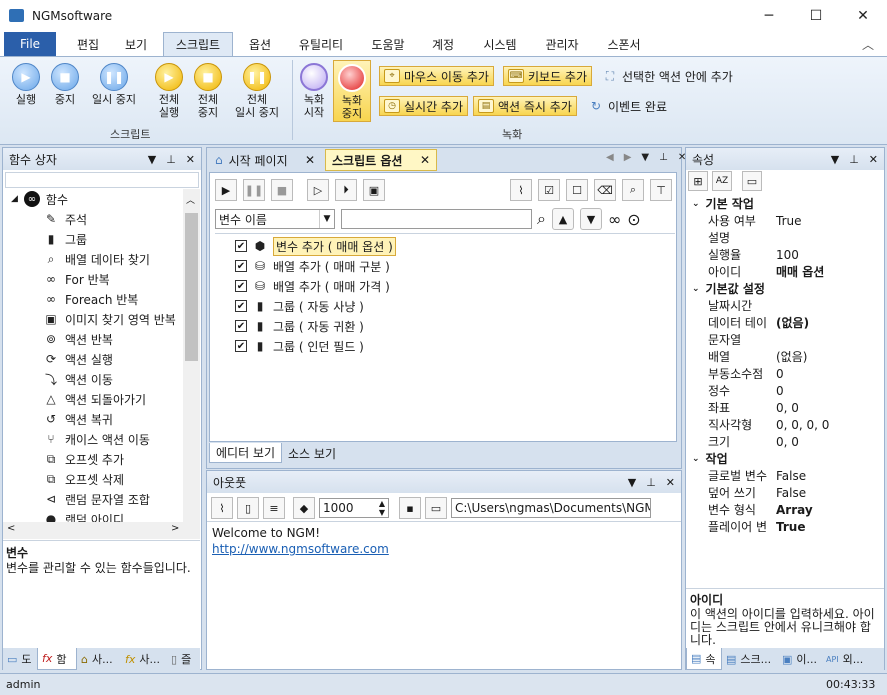 This screenshot has height=695, width=887. I want to click on step-next-icon: ⏵, so click(346, 190).